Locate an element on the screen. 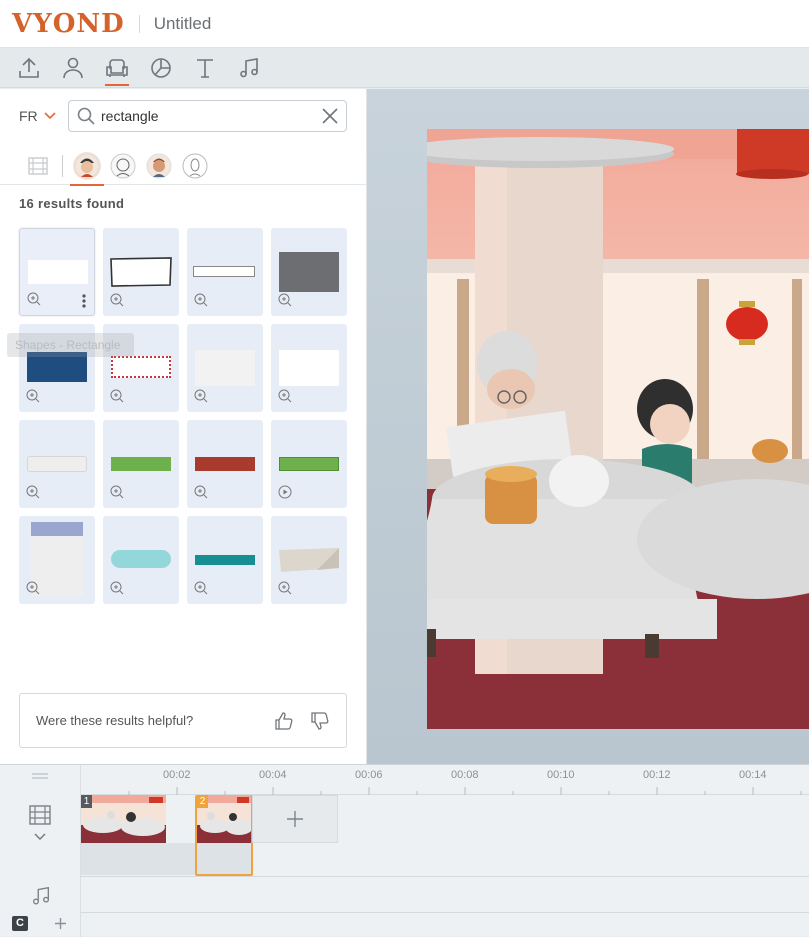 The width and height of the screenshot is (809, 937). tick-label: 00:08 is located at coordinates (465, 775).